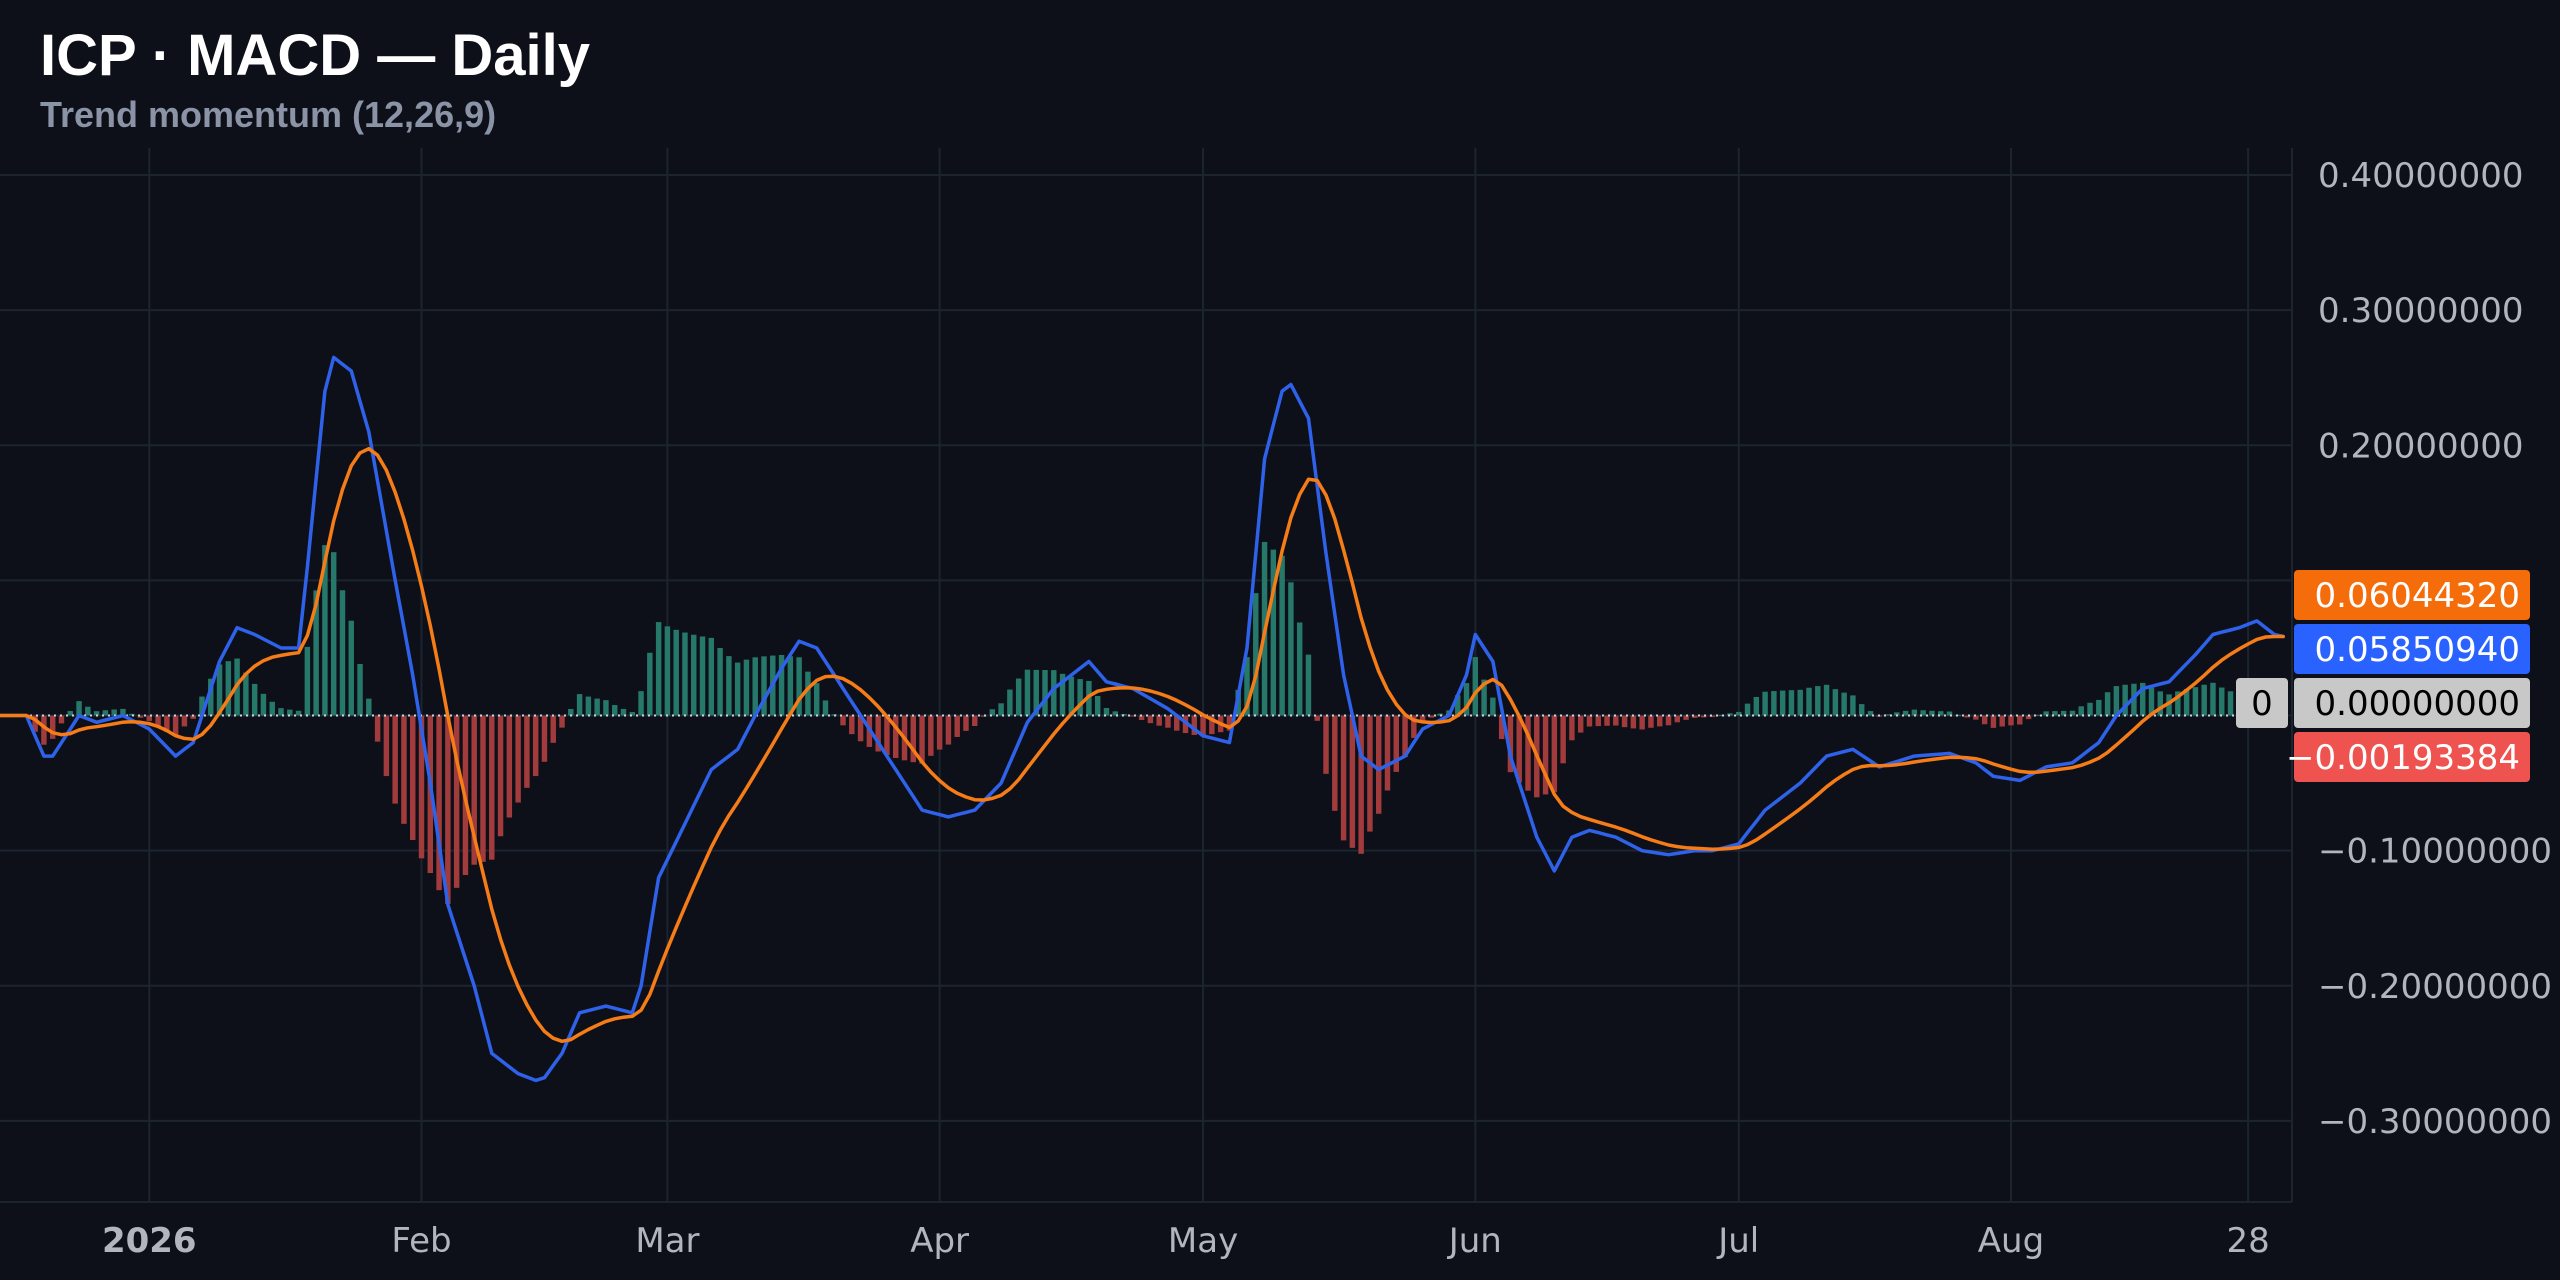 This screenshot has width=2560, height=1280. What do you see at coordinates (2403, 758) in the screenshot?
I see `price-tag-value: −0.00193384` at bounding box center [2403, 758].